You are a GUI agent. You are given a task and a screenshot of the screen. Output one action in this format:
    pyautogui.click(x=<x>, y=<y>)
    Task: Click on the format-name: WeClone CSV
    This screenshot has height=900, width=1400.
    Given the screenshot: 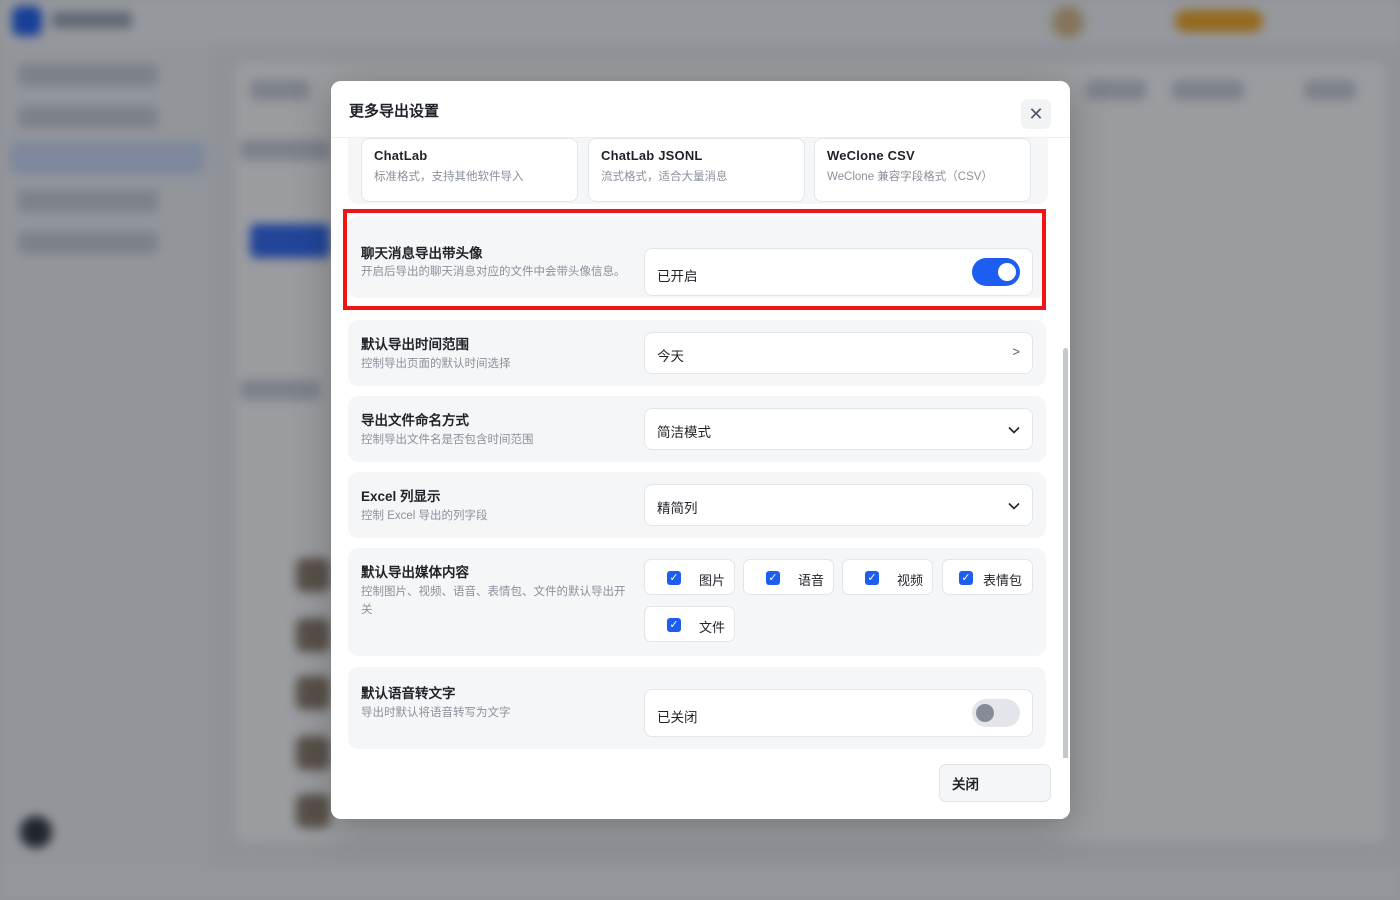 What is the action you would take?
    pyautogui.click(x=871, y=155)
    